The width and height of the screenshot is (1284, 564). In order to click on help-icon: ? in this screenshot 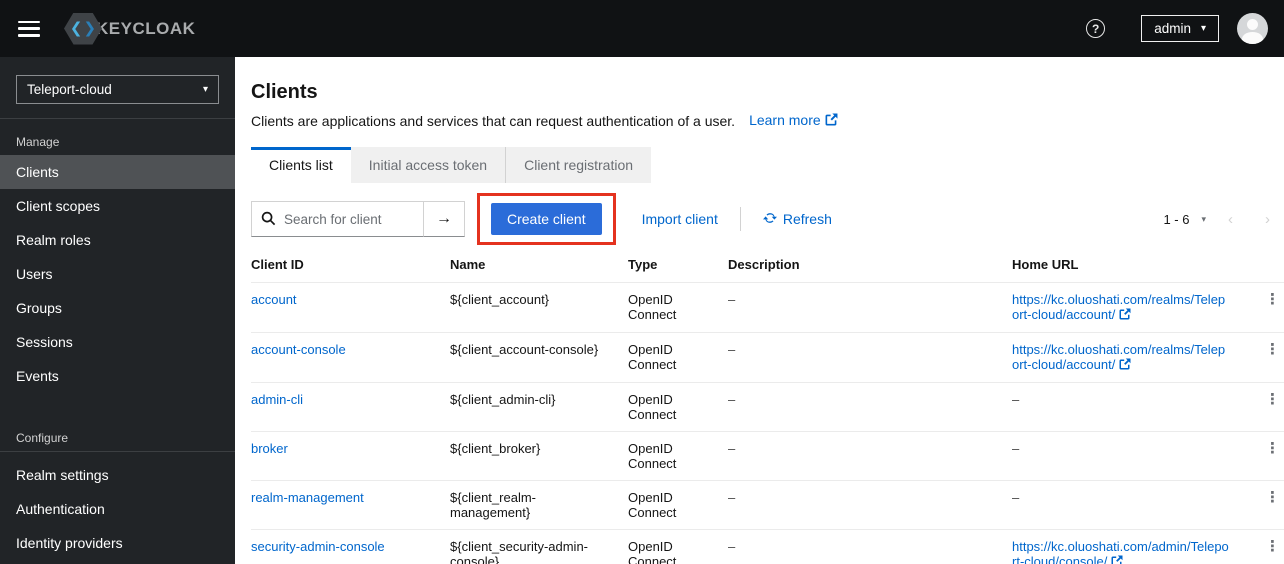, I will do `click(1096, 28)`.